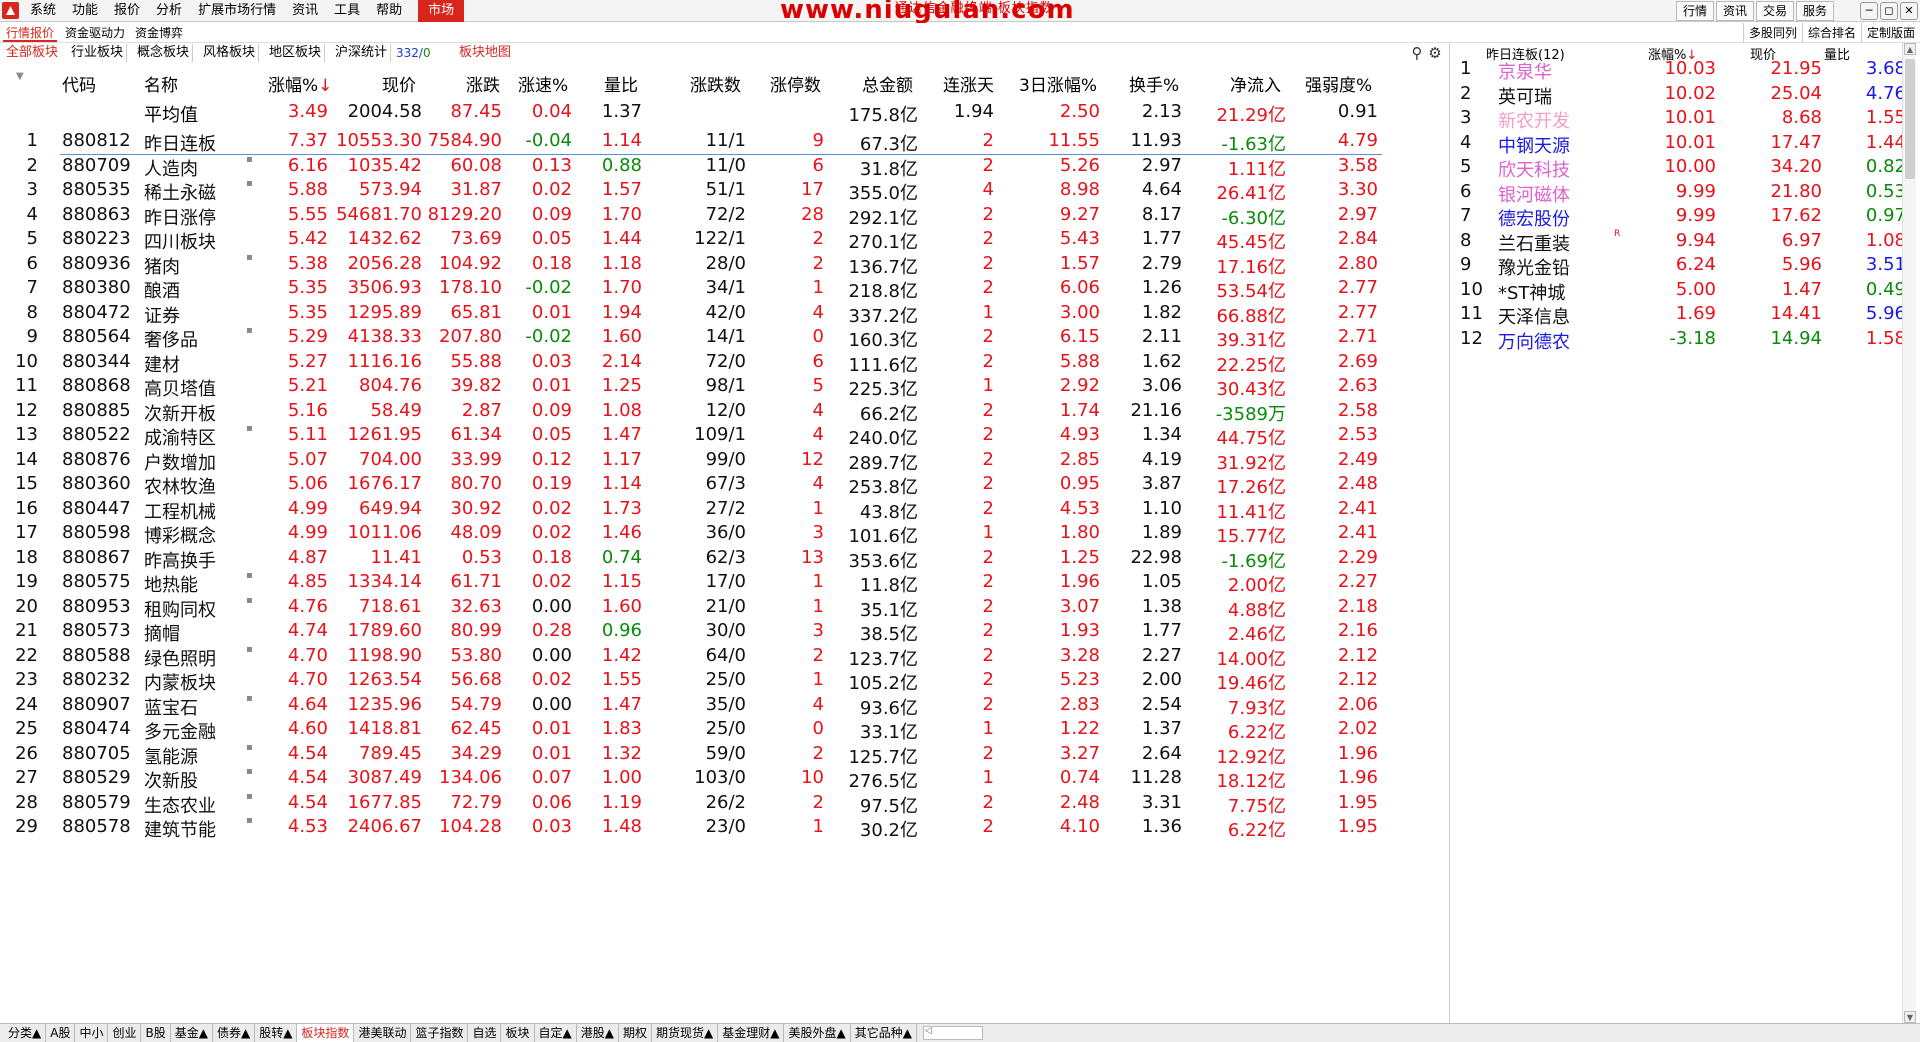 The image size is (1920, 1042). What do you see at coordinates (1909, 533) in the screenshot?
I see `vertical-scrollbar: ▲ ▼` at bounding box center [1909, 533].